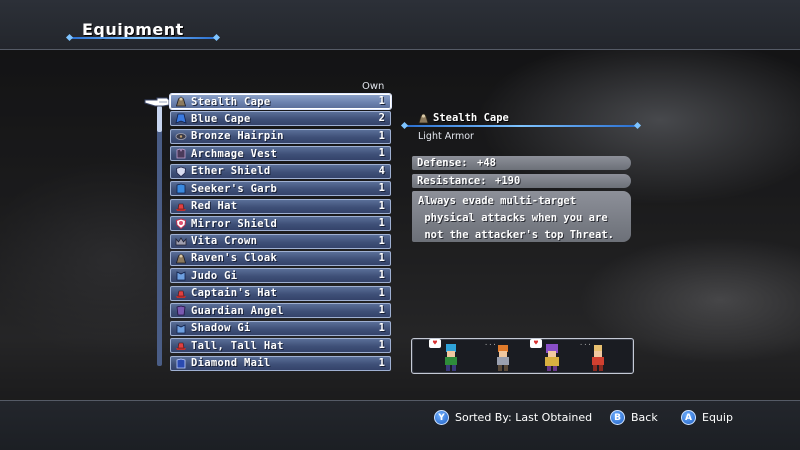 The width and height of the screenshot is (800, 450). Describe the element at coordinates (234, 223) in the screenshot. I see `item-name: Mirror Shield` at that location.